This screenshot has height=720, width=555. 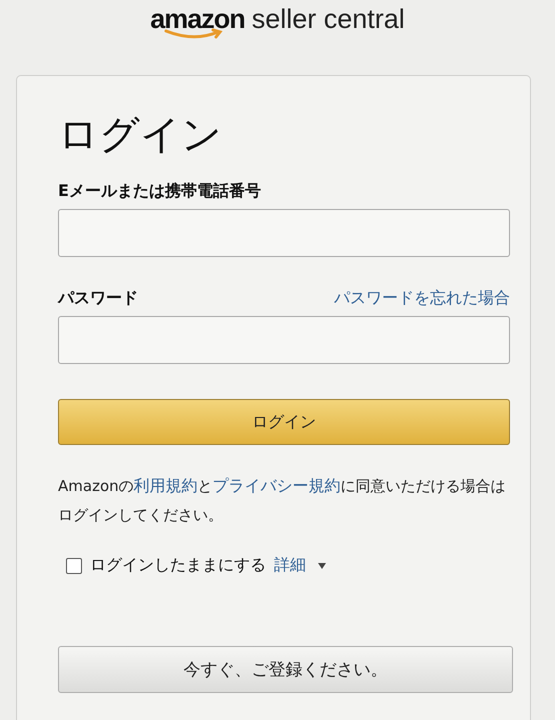 What do you see at coordinates (282, 500) in the screenshot?
I see `terms-text: Amazonの利用規約 と プライバシー規約に同意いただける場合はログインしてください。` at bounding box center [282, 500].